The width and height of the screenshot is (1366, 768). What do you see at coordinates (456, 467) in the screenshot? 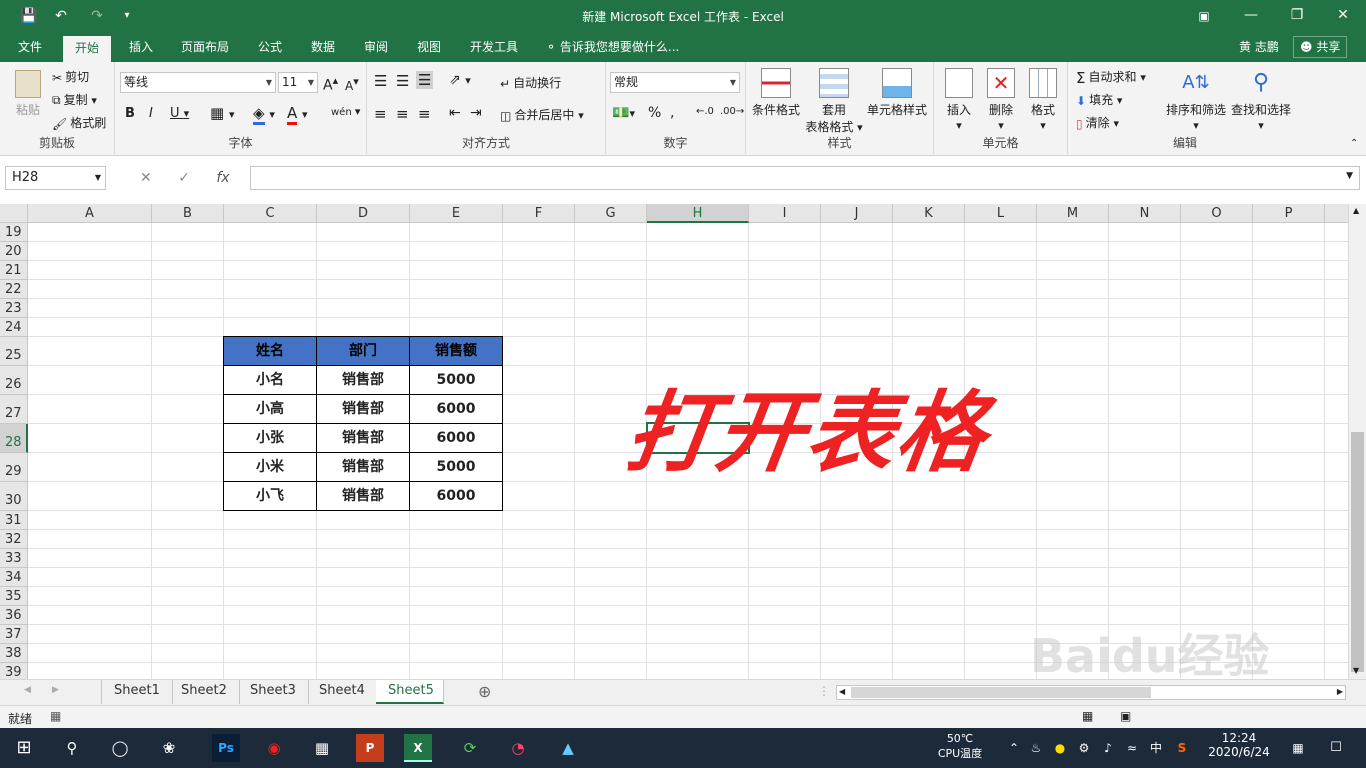
I see `table-cell: 5000` at bounding box center [456, 467].